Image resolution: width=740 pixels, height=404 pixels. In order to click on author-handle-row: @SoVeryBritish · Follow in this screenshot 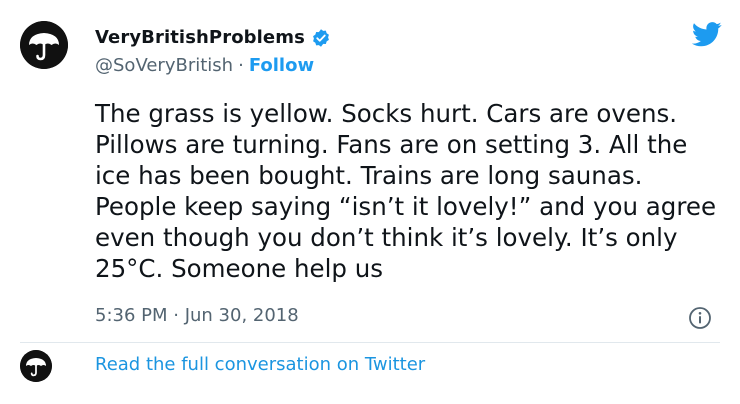, I will do `click(204, 65)`.